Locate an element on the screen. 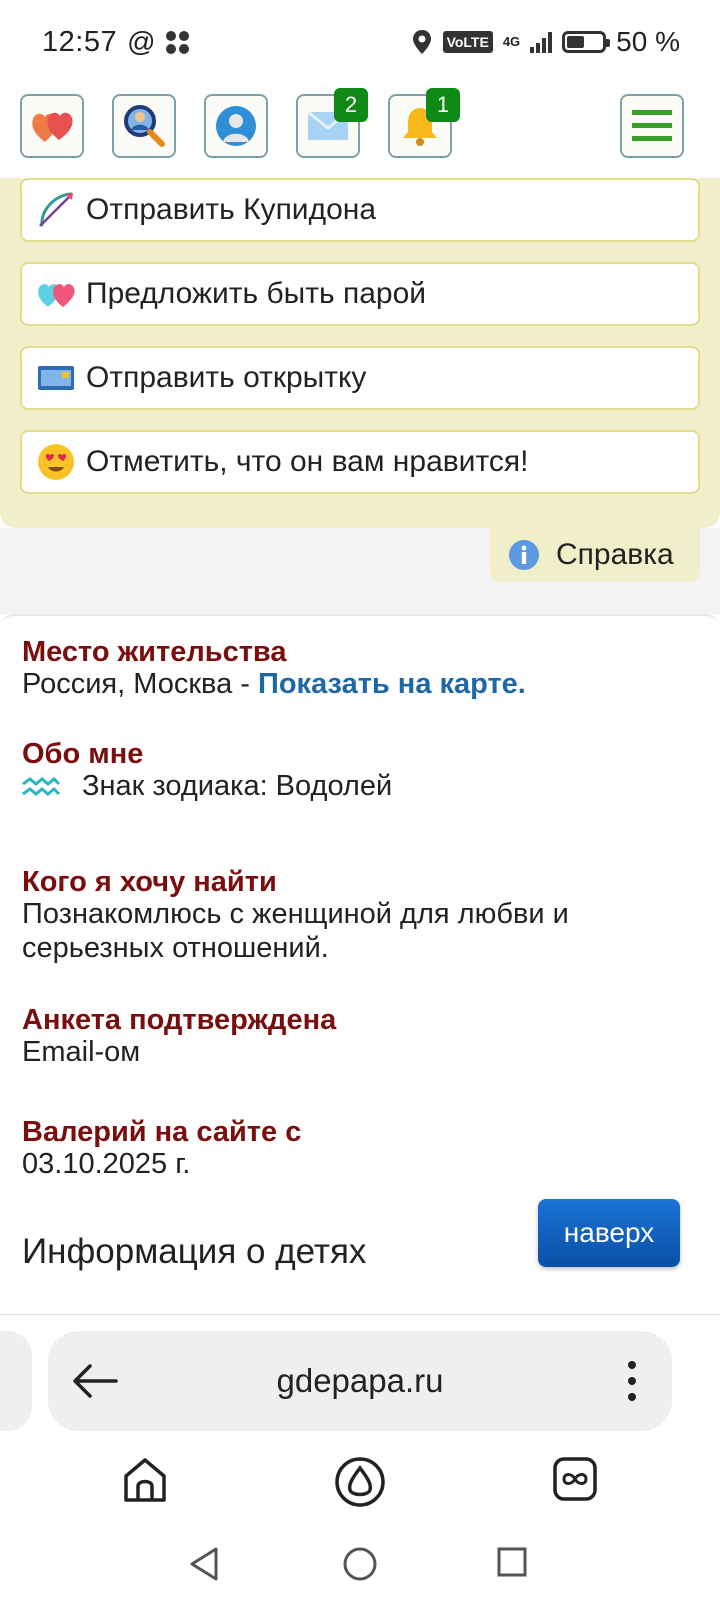  tab-switcher-stub is located at coordinates (16, 1381).